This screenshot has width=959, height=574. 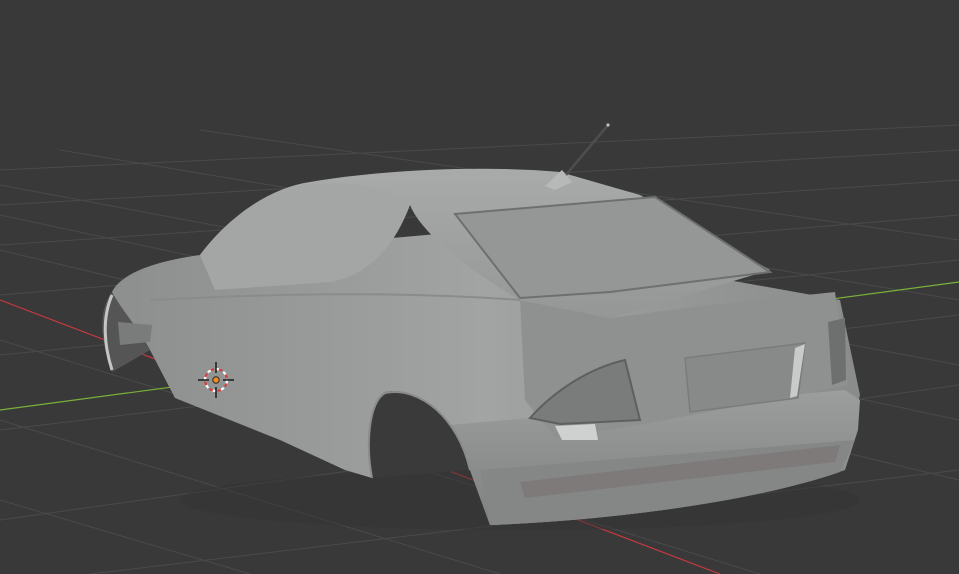 What do you see at coordinates (584, 153) in the screenshot?
I see `antenna` at bounding box center [584, 153].